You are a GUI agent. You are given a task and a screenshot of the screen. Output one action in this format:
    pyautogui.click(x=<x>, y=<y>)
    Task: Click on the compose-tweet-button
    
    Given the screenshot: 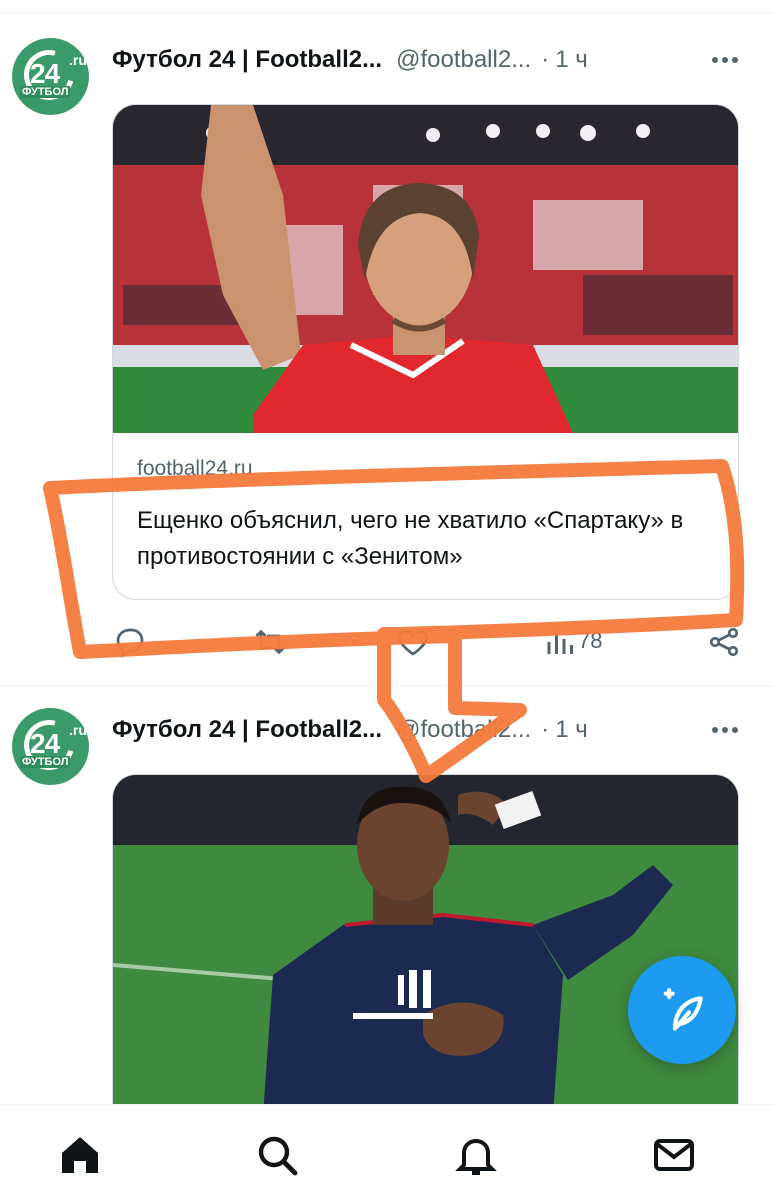 What is the action you would take?
    pyautogui.click(x=682, y=1010)
    